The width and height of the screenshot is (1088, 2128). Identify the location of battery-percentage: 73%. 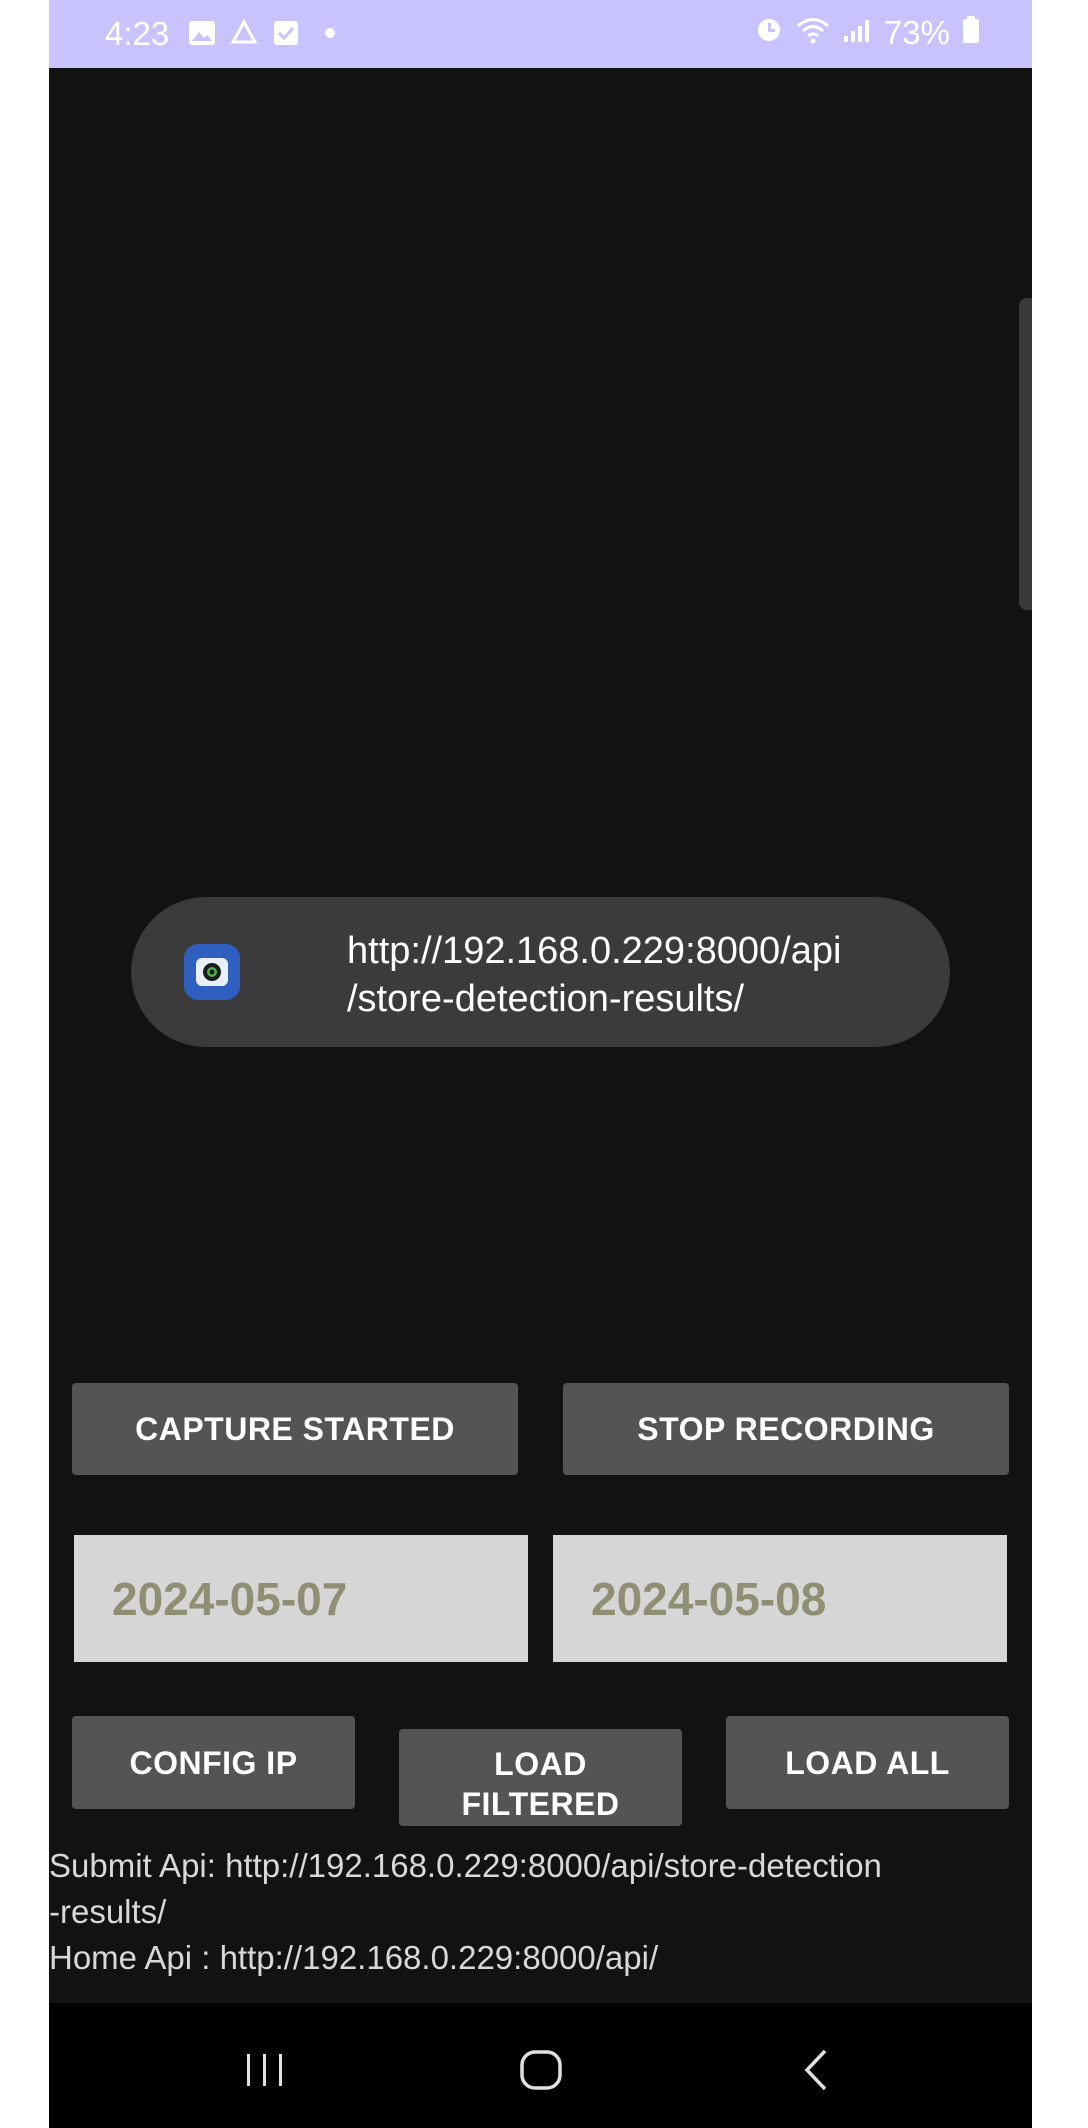
(916, 32).